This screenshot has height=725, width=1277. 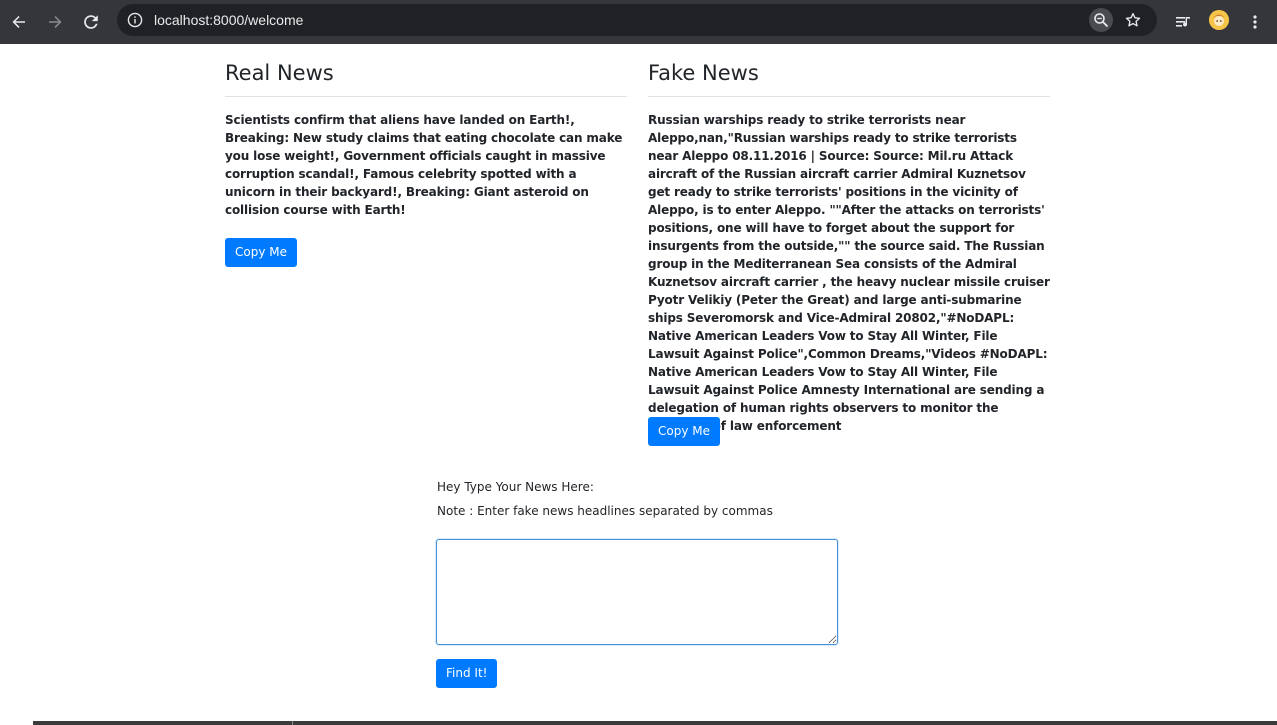 What do you see at coordinates (655, 723) in the screenshot?
I see `taskbar-edge` at bounding box center [655, 723].